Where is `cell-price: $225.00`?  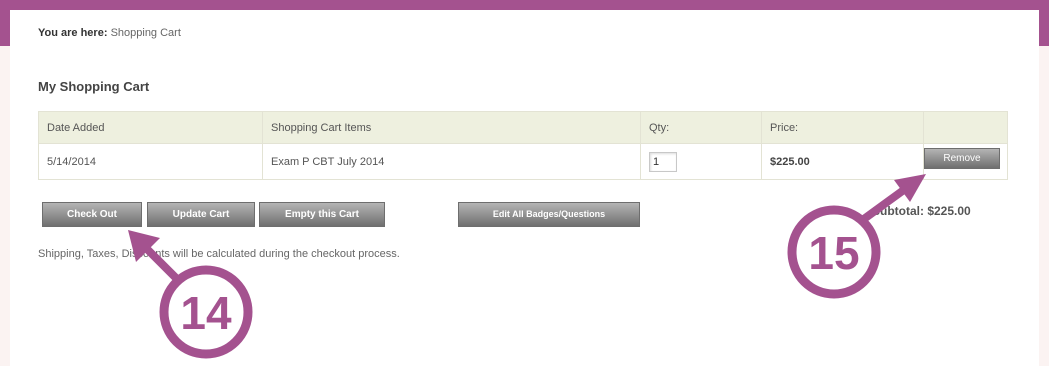
cell-price: $225.00 is located at coordinates (842, 161).